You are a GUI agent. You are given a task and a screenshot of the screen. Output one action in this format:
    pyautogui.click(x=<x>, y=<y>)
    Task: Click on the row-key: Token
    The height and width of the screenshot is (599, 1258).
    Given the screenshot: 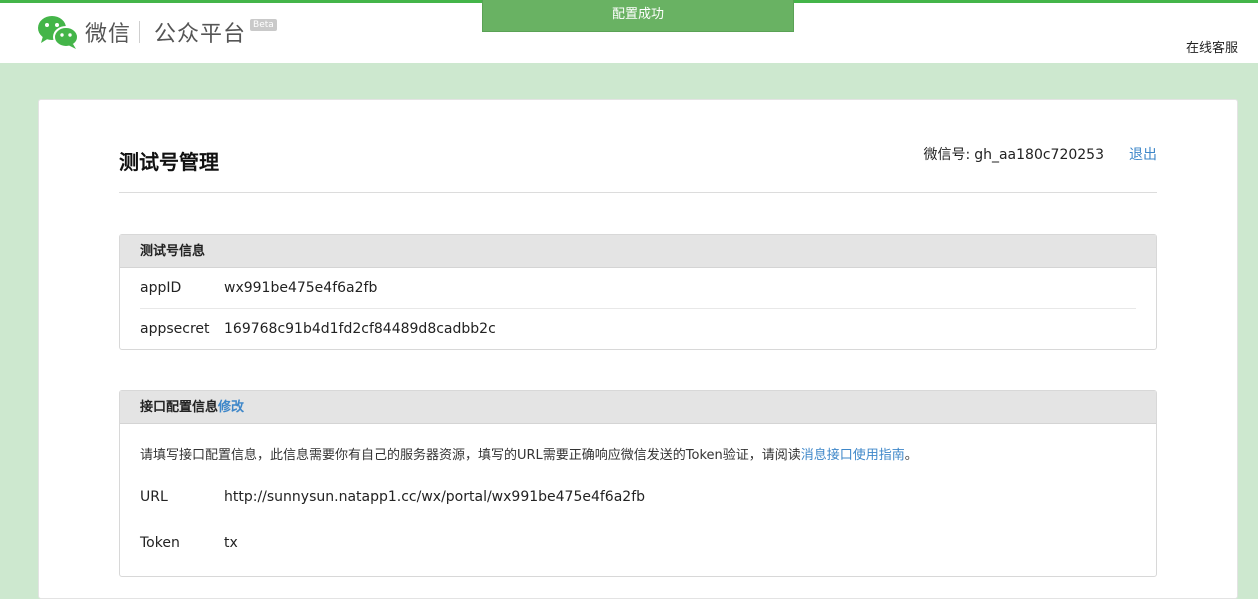 What is the action you would take?
    pyautogui.click(x=160, y=543)
    